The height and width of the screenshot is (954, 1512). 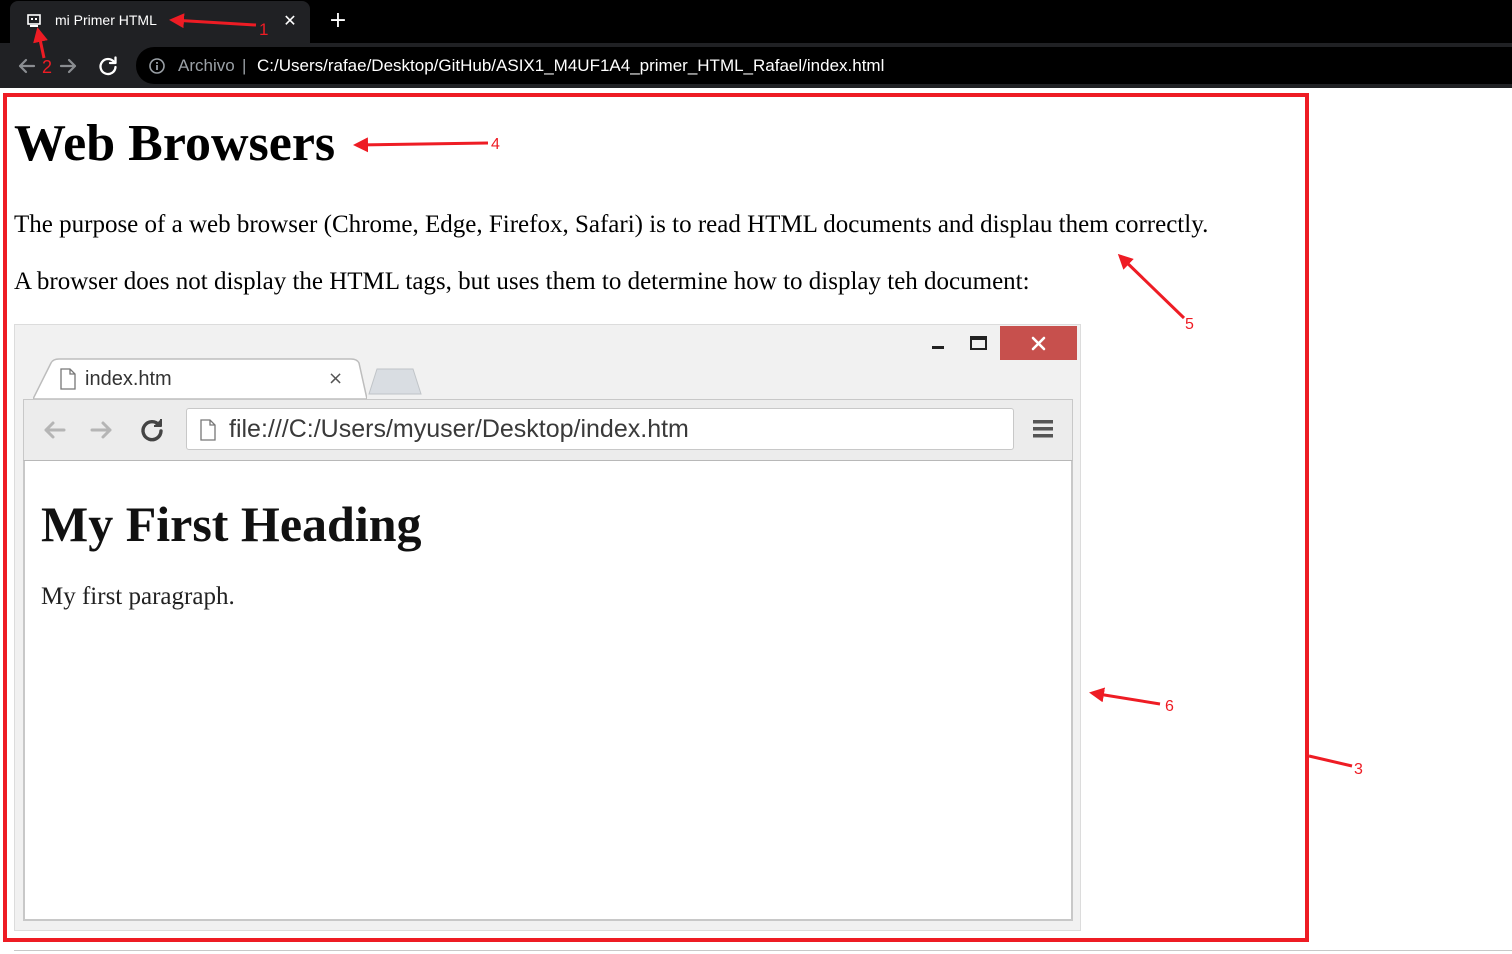 I want to click on annotation-label-4: 4, so click(x=495, y=144).